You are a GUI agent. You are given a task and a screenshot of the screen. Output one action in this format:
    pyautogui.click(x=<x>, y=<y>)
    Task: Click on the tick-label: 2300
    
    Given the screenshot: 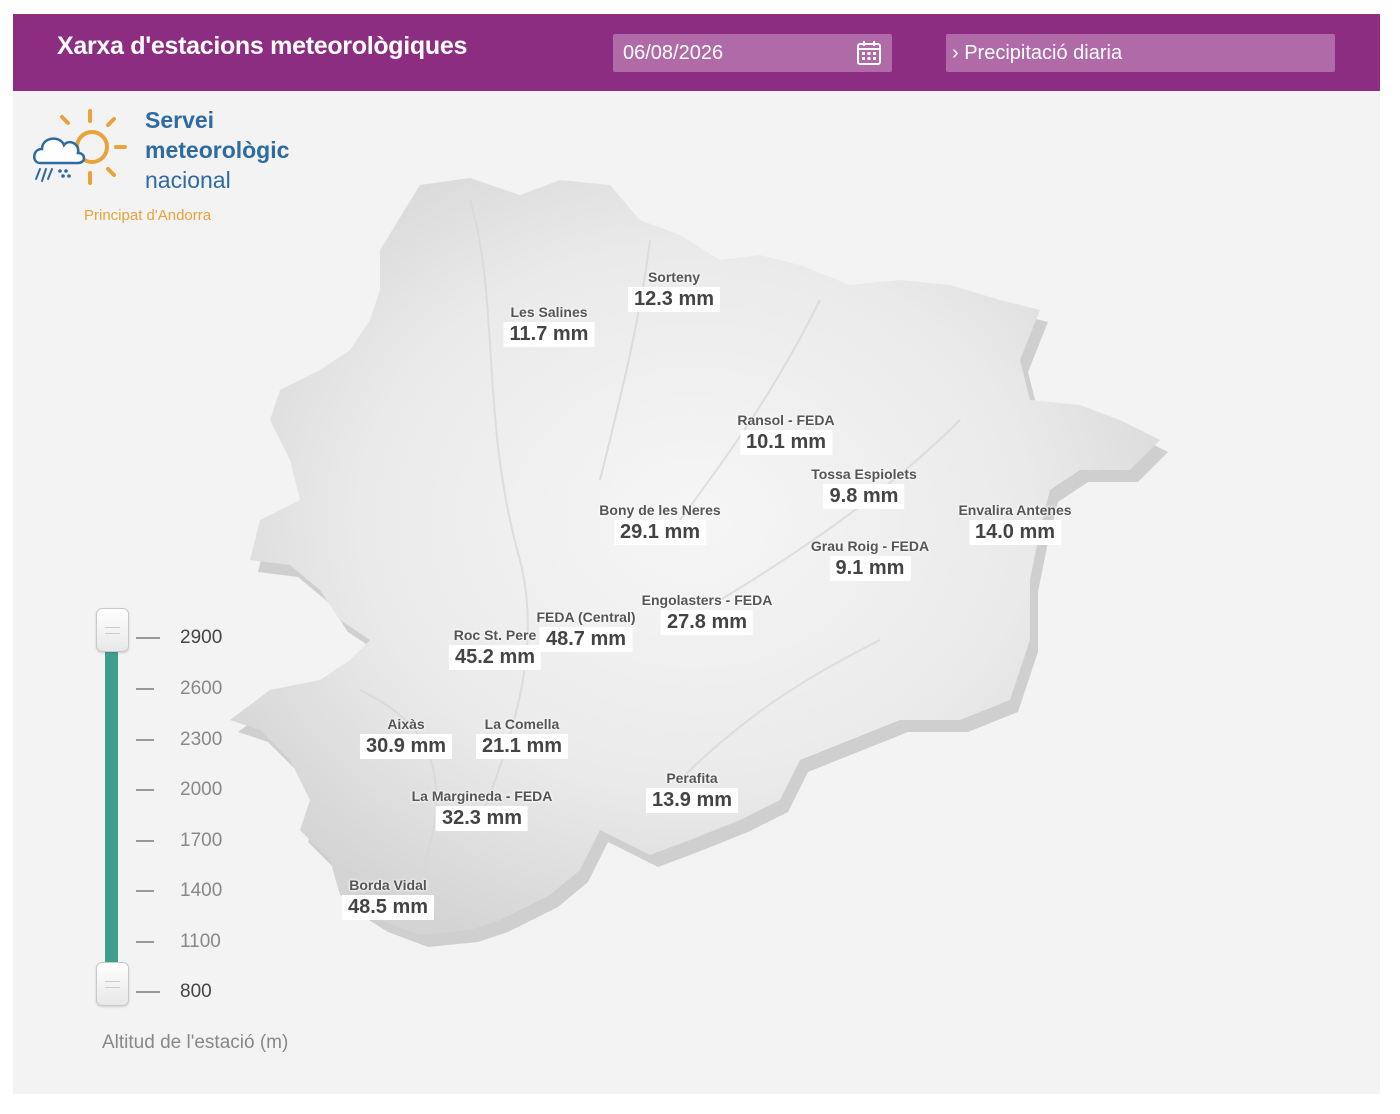 What is the action you would take?
    pyautogui.click(x=201, y=739)
    